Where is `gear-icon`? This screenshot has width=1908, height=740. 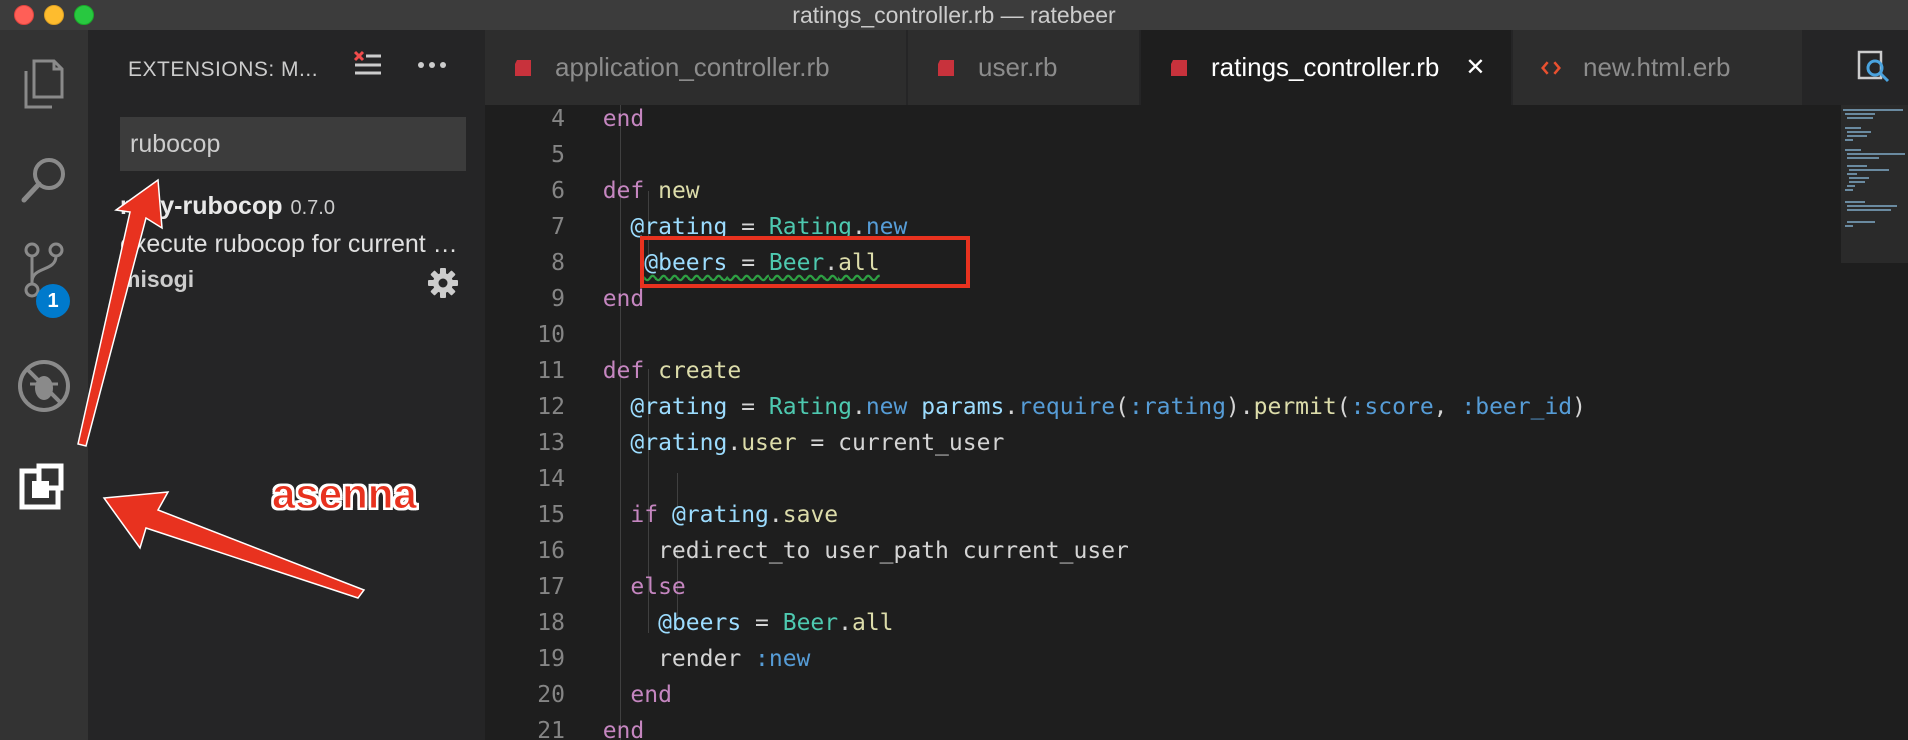
gear-icon is located at coordinates (443, 283).